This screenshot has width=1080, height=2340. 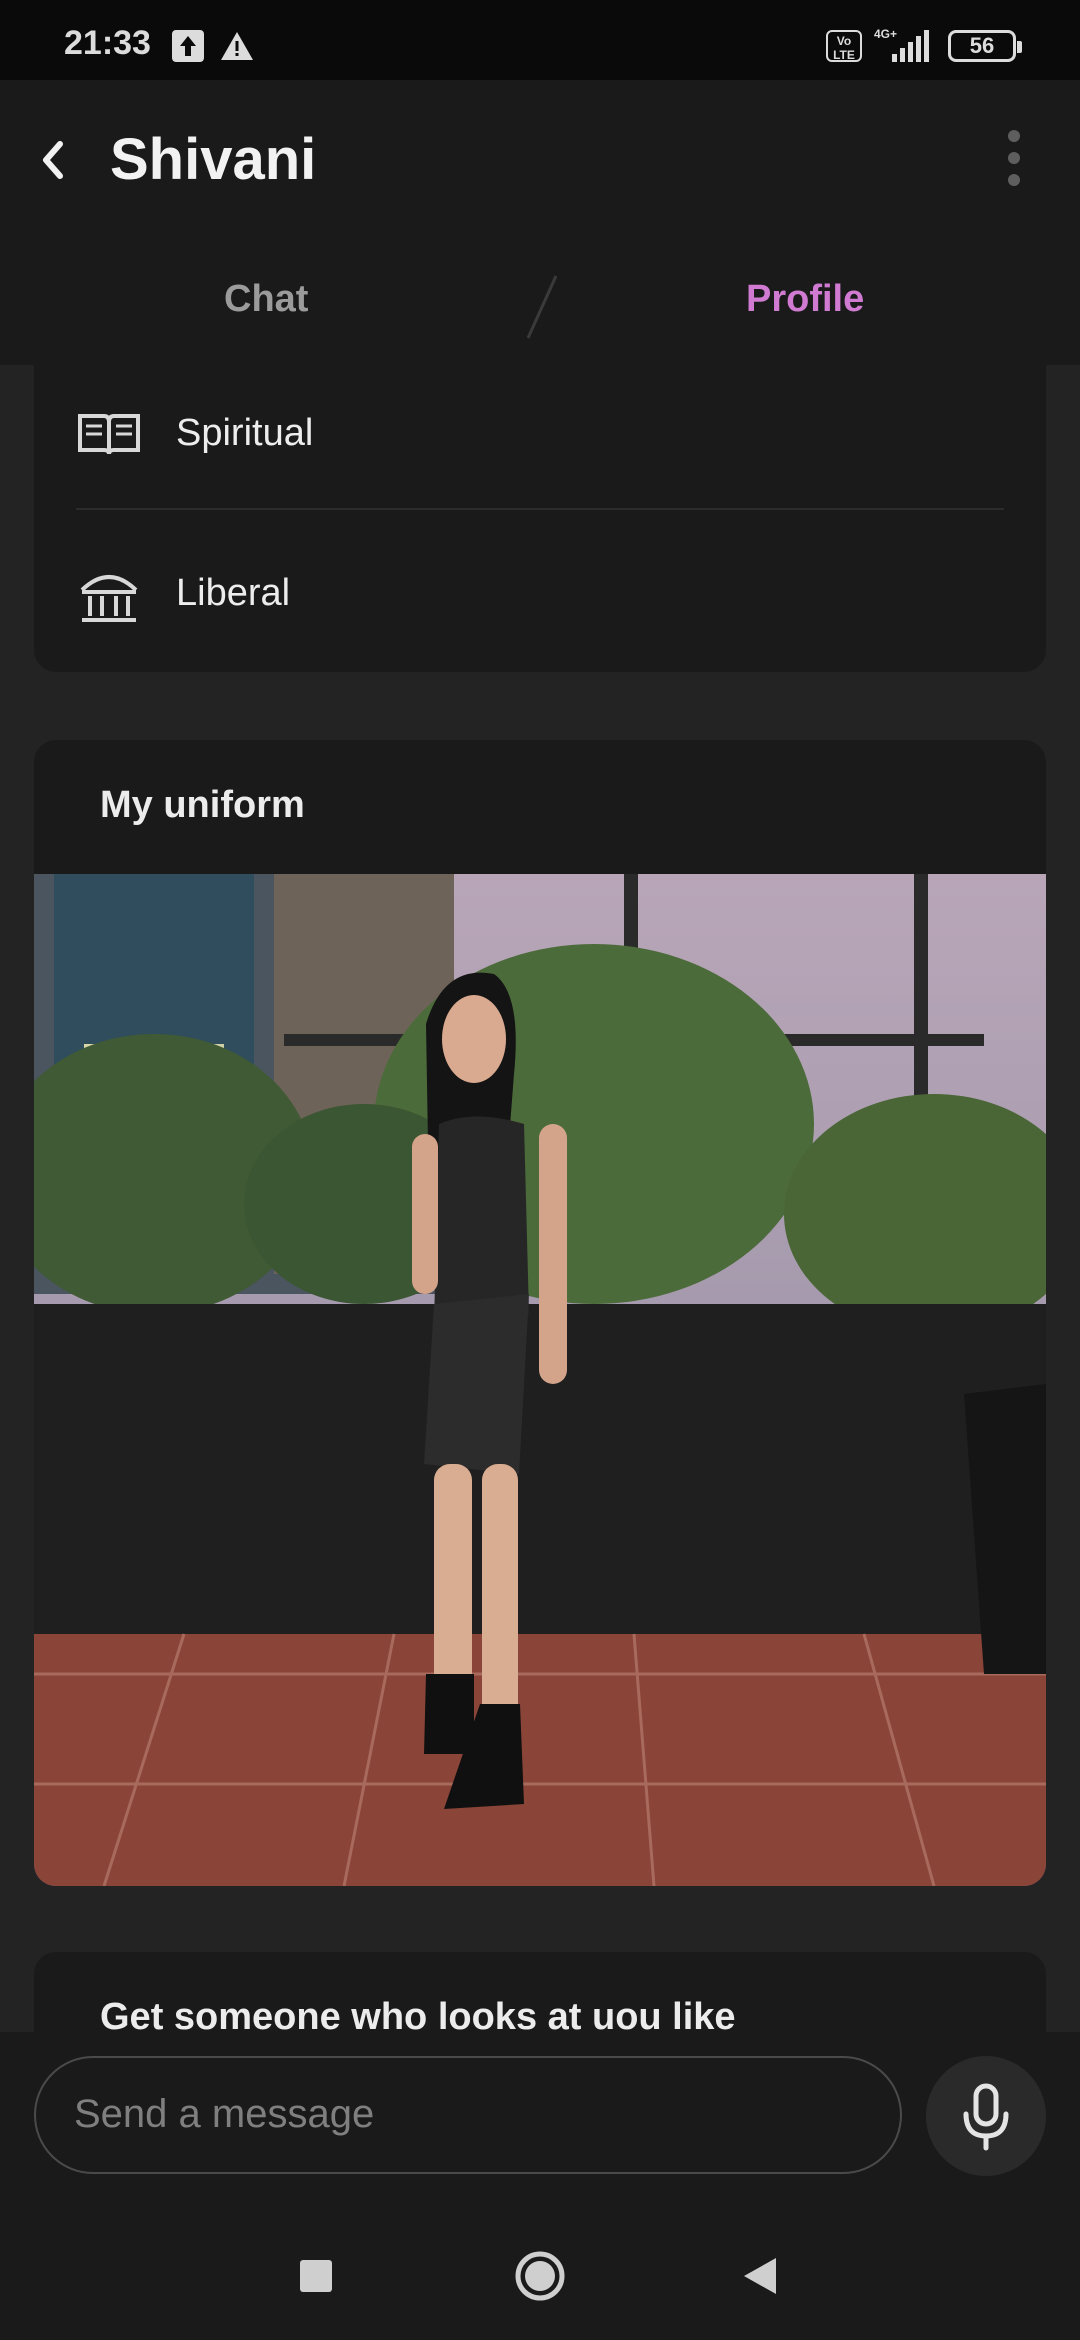 What do you see at coordinates (468, 2115) in the screenshot?
I see `message-input: Send a message` at bounding box center [468, 2115].